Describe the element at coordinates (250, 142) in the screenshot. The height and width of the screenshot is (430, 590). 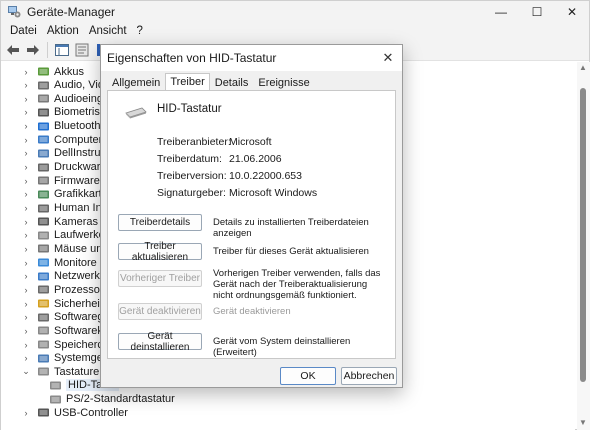
I see `driver-provider-value: Microsoft` at that location.